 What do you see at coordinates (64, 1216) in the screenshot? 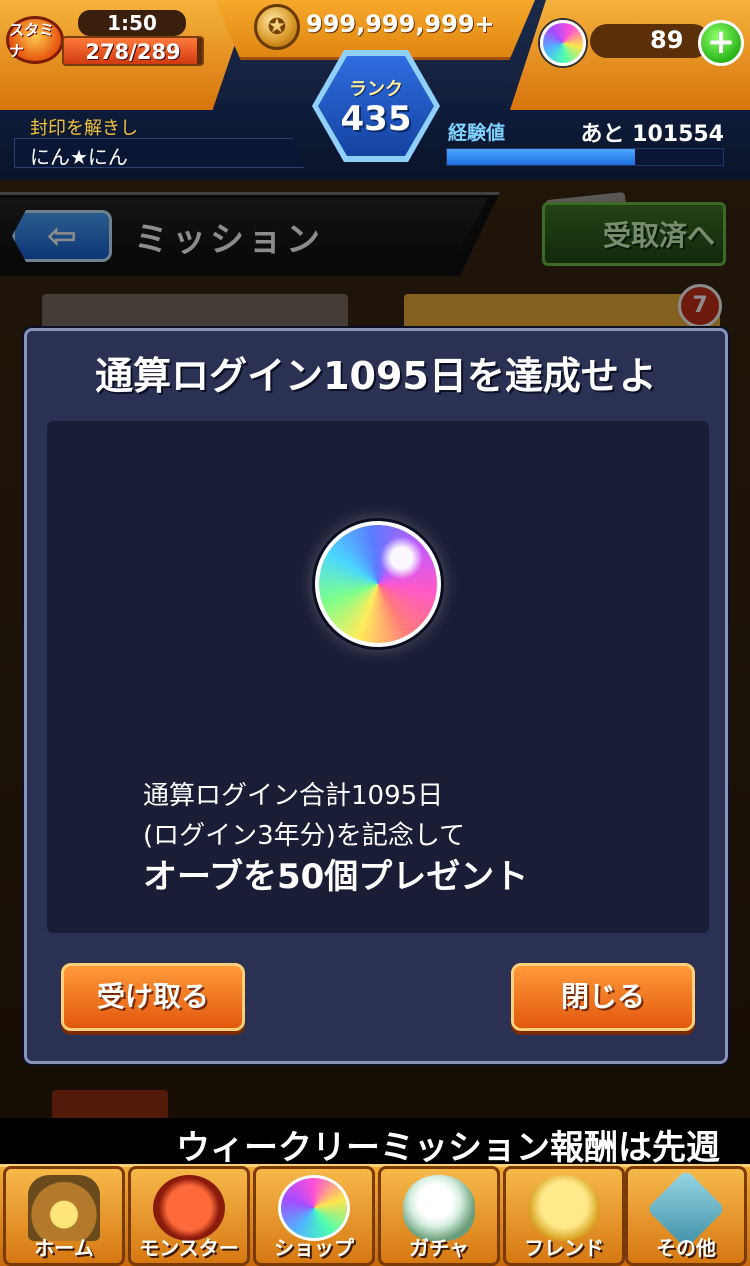
I see `nav-home: ホーム` at bounding box center [64, 1216].